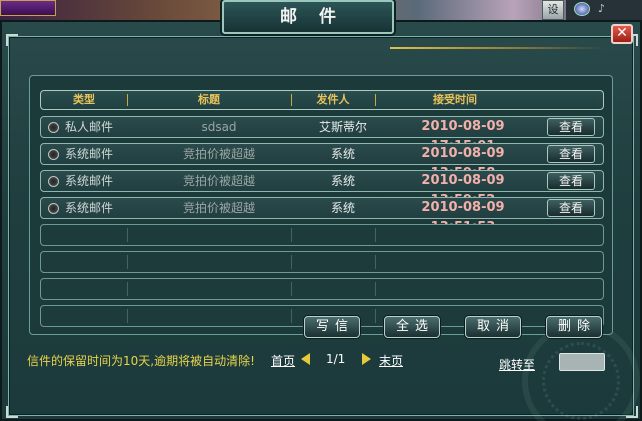  What do you see at coordinates (219, 127) in the screenshot?
I see `mail-title: sdsad` at bounding box center [219, 127].